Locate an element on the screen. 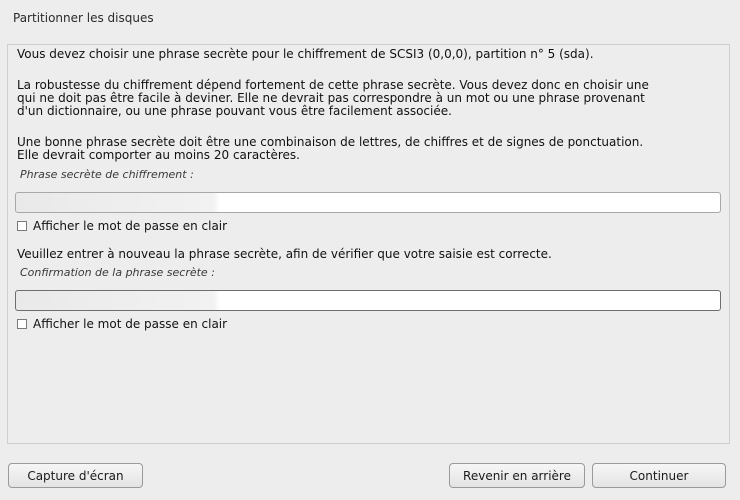  screenshot-button: Capture d'écran is located at coordinates (75, 475).